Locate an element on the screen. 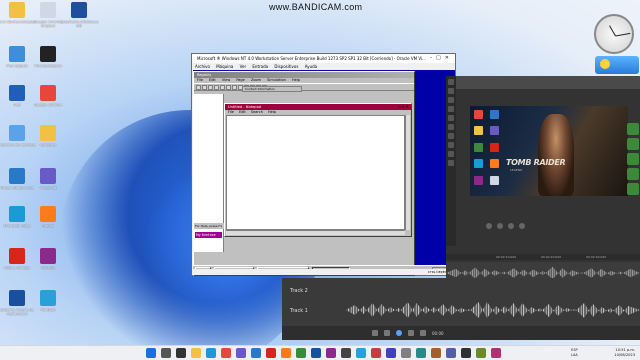 The width and height of the screenshot is (640, 360). desktop-icon: Carpetas is located at coordinates (48, 138).